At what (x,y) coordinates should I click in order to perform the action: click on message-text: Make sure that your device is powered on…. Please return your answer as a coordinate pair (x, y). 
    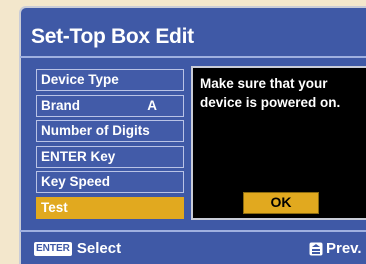
    Looking at the image, I should click on (270, 93).